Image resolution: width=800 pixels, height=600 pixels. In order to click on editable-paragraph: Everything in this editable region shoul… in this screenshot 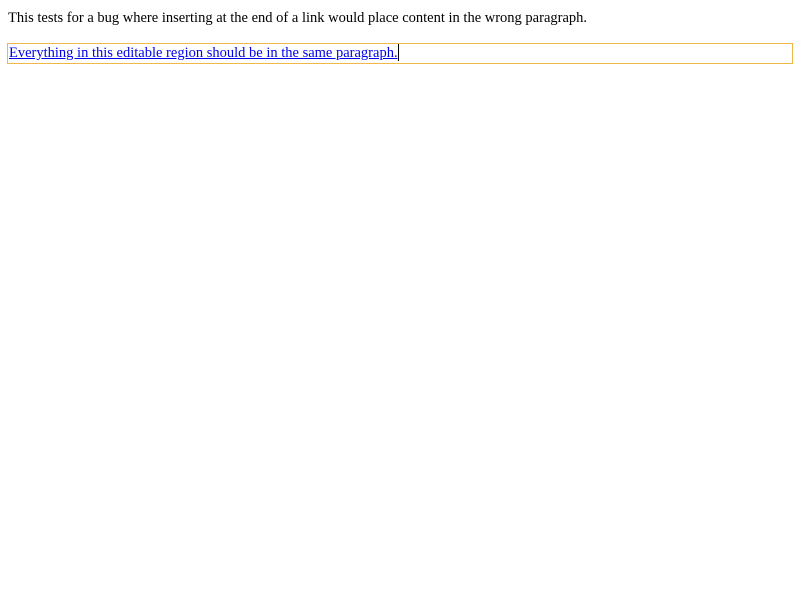, I will do `click(400, 53)`.